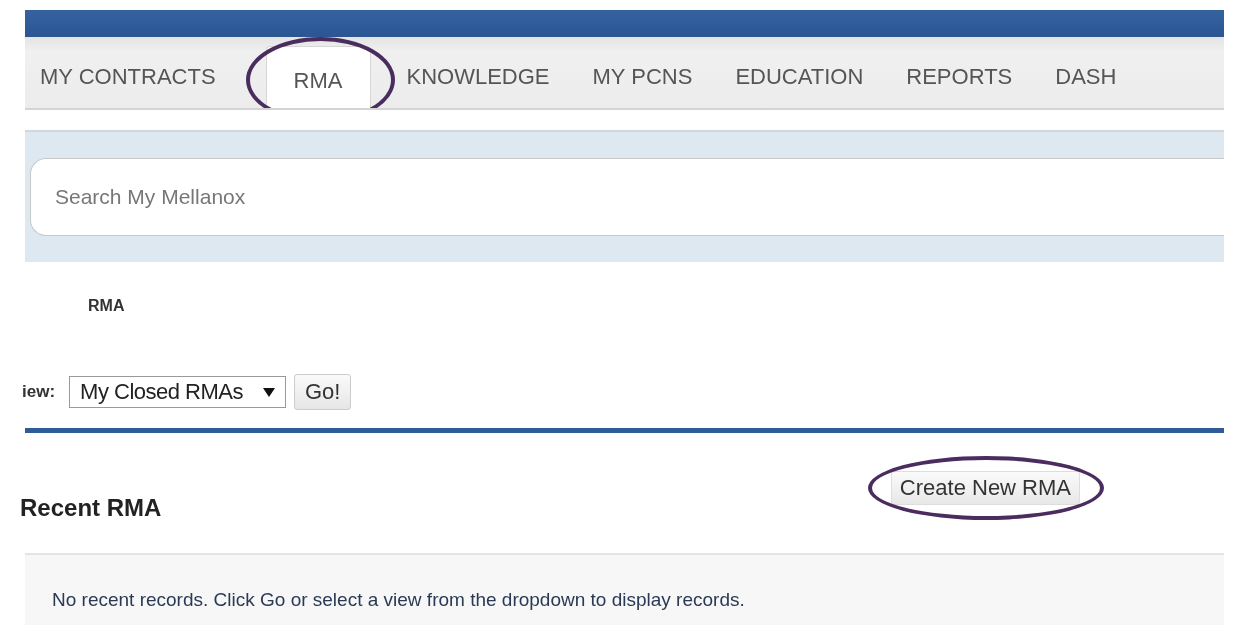 The height and width of the screenshot is (642, 1236). I want to click on view-label: iew:, so click(39, 392).